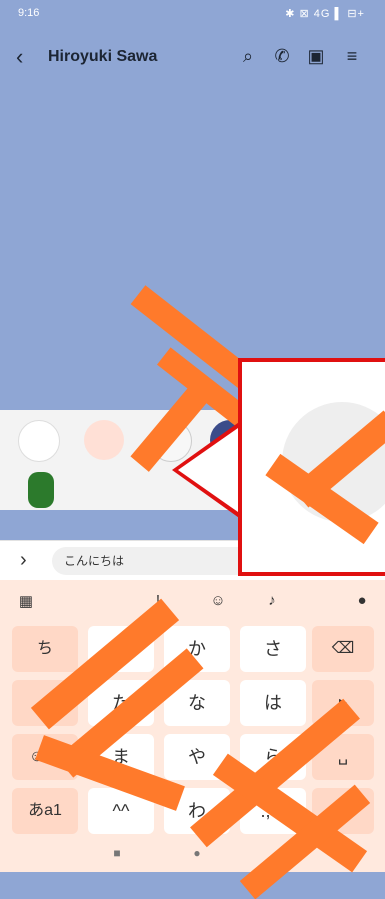 The height and width of the screenshot is (899, 385). What do you see at coordinates (352, 56) in the screenshot?
I see `menu-icon: ≡` at bounding box center [352, 56].